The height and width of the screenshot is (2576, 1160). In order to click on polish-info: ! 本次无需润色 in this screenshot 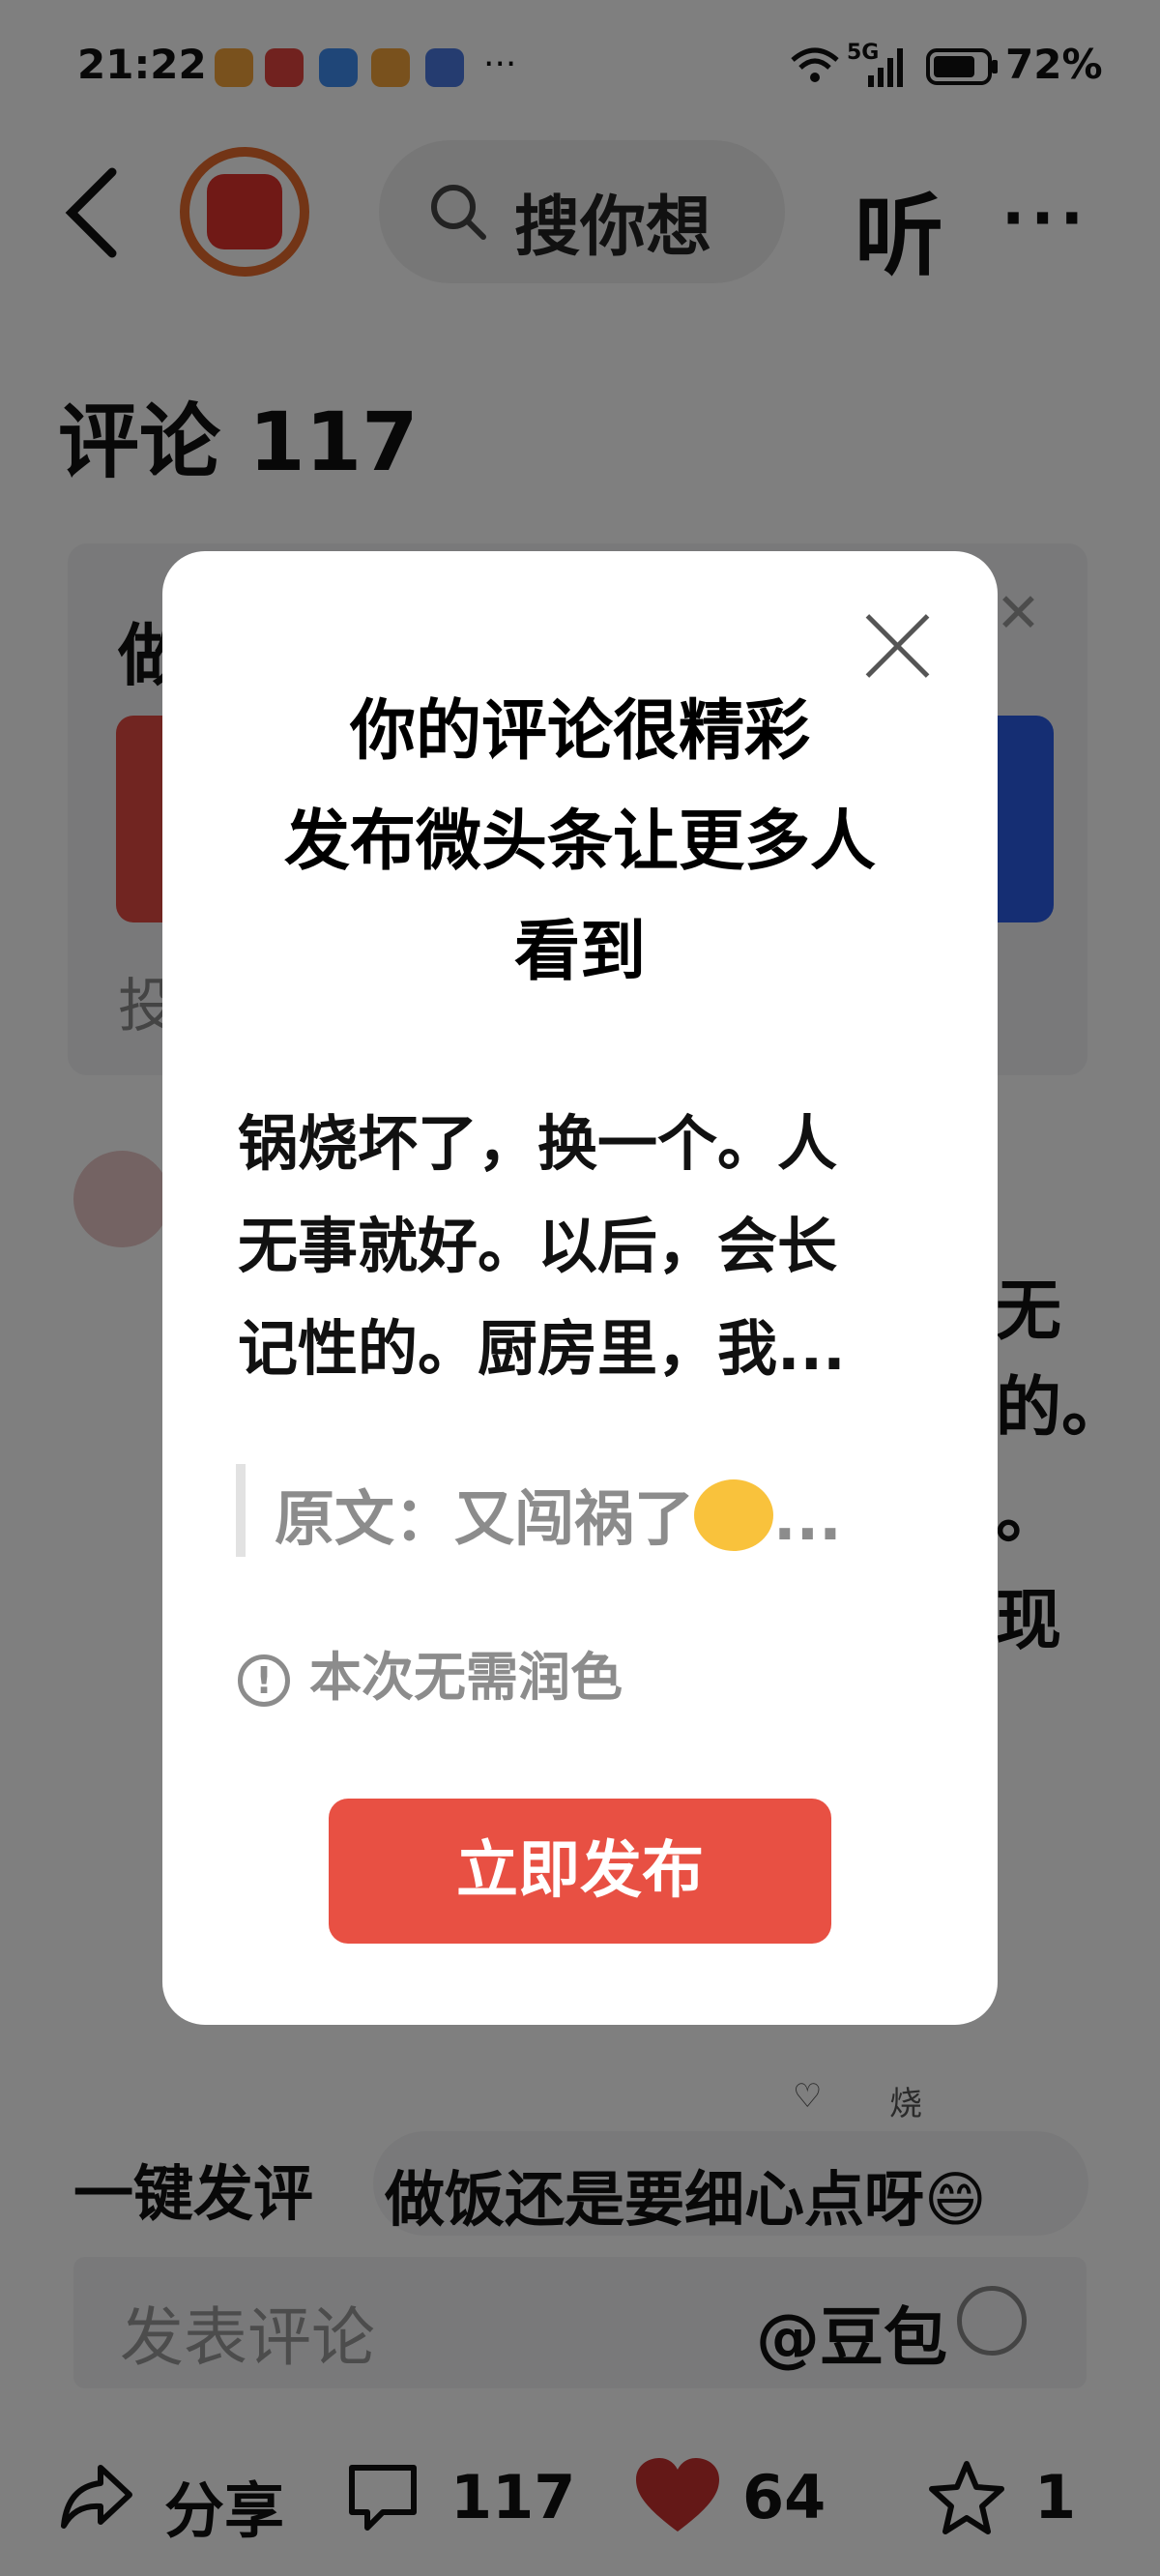, I will do `click(430, 1672)`.